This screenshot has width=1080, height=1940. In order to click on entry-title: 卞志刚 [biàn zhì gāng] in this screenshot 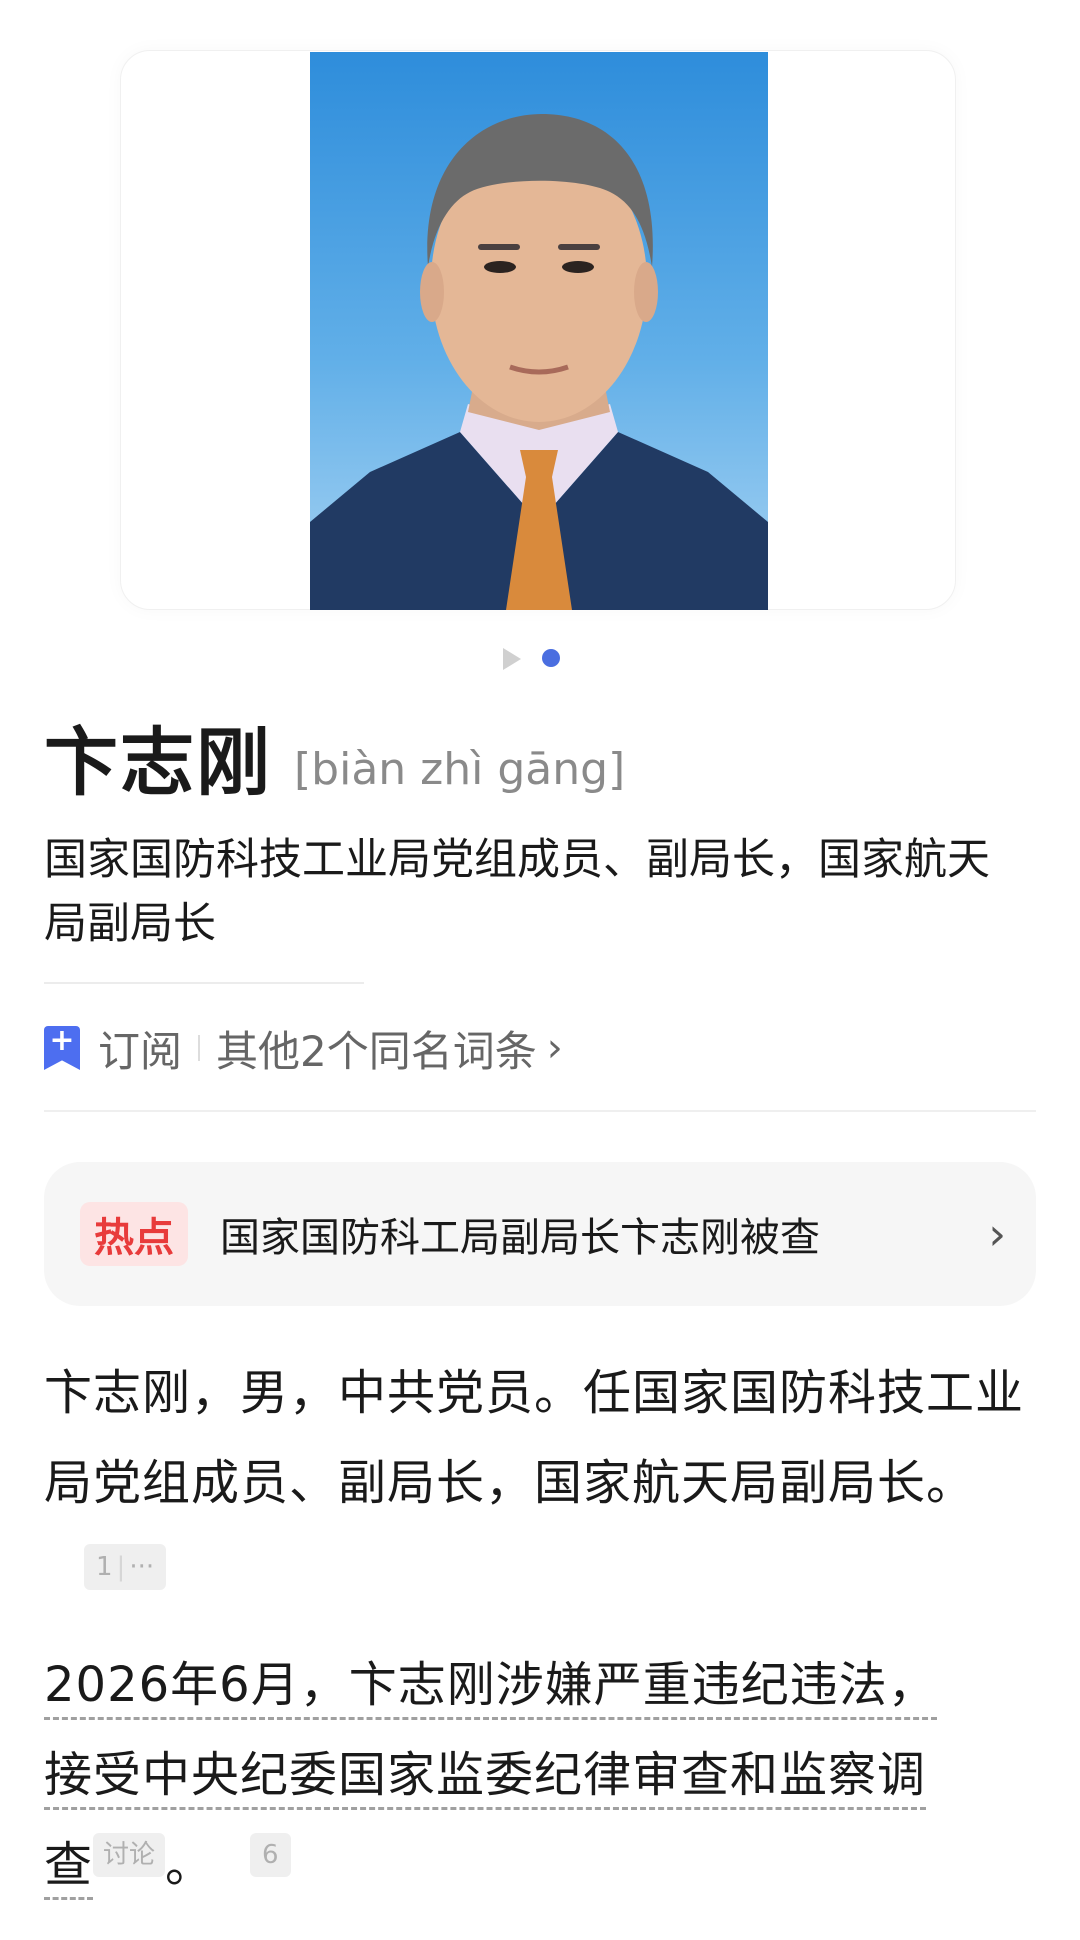, I will do `click(334, 763)`.